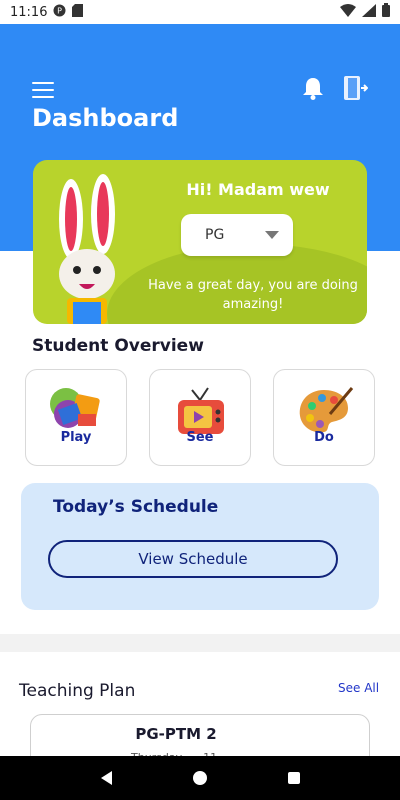 The height and width of the screenshot is (800, 400). Describe the element at coordinates (136, 507) in the screenshot. I see `schedule-title: Today’s Schedule` at that location.